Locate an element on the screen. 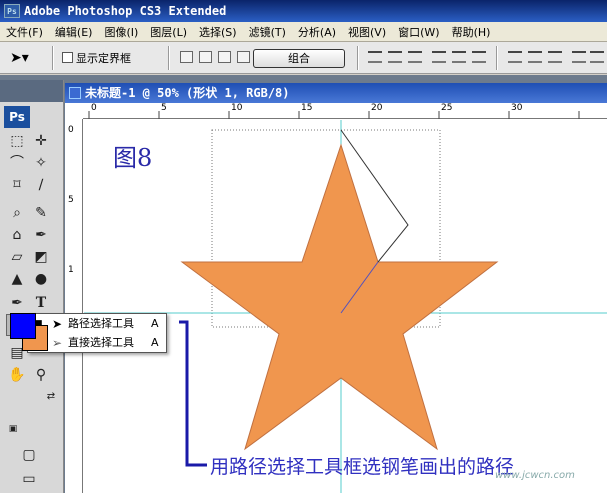  flyout-item-path-selection: ■ ➤ 路径选择工具 A is located at coordinates (98, 324).